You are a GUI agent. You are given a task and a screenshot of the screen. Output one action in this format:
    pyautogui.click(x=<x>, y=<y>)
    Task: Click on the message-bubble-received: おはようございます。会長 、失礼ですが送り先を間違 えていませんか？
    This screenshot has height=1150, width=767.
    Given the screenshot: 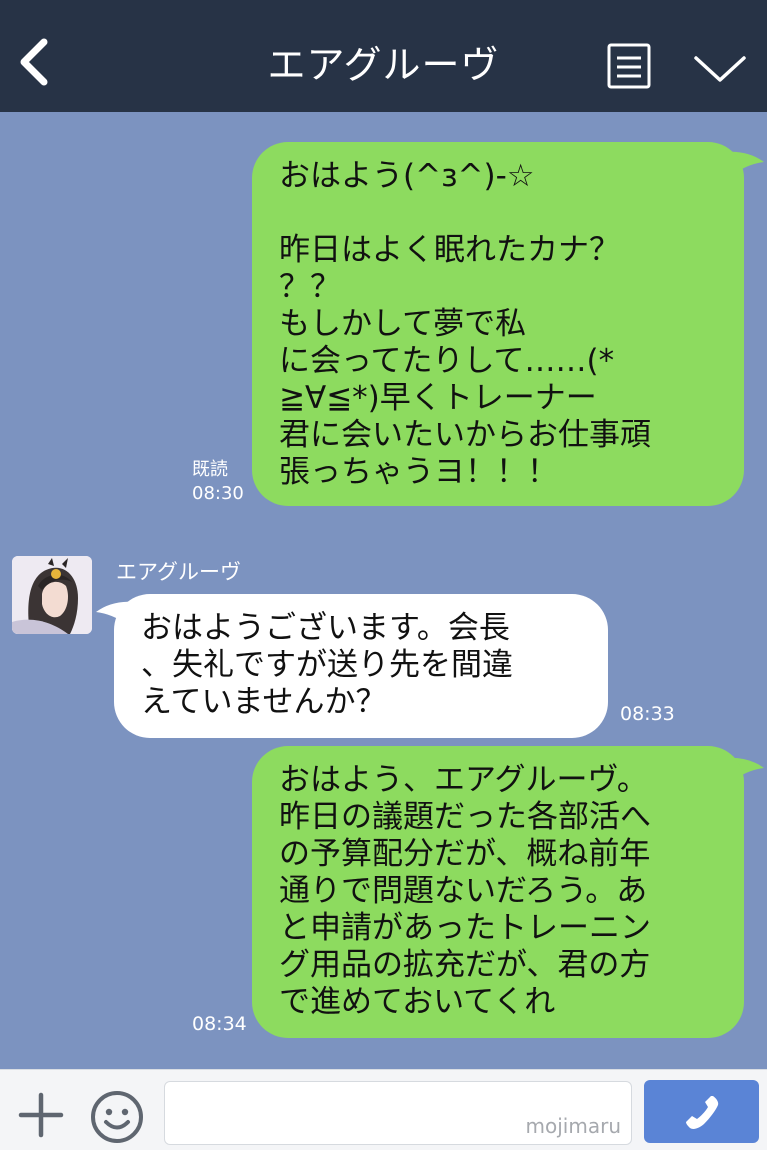 What is the action you would take?
    pyautogui.click(x=361, y=666)
    